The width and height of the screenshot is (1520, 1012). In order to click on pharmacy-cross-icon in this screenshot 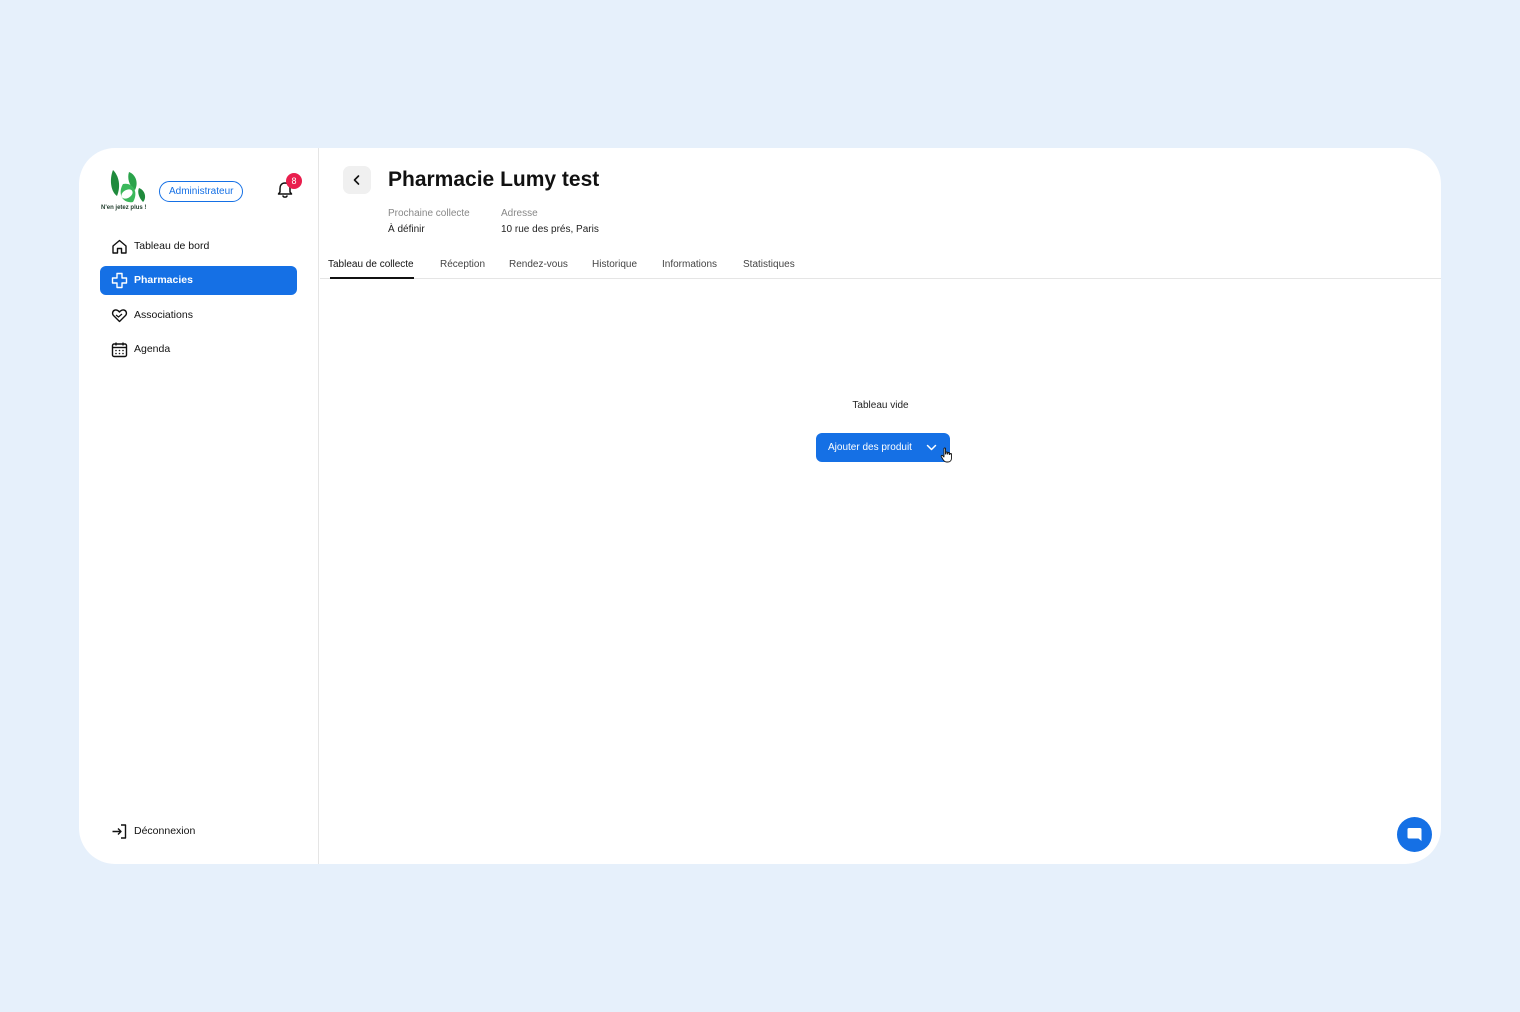, I will do `click(119, 281)`.